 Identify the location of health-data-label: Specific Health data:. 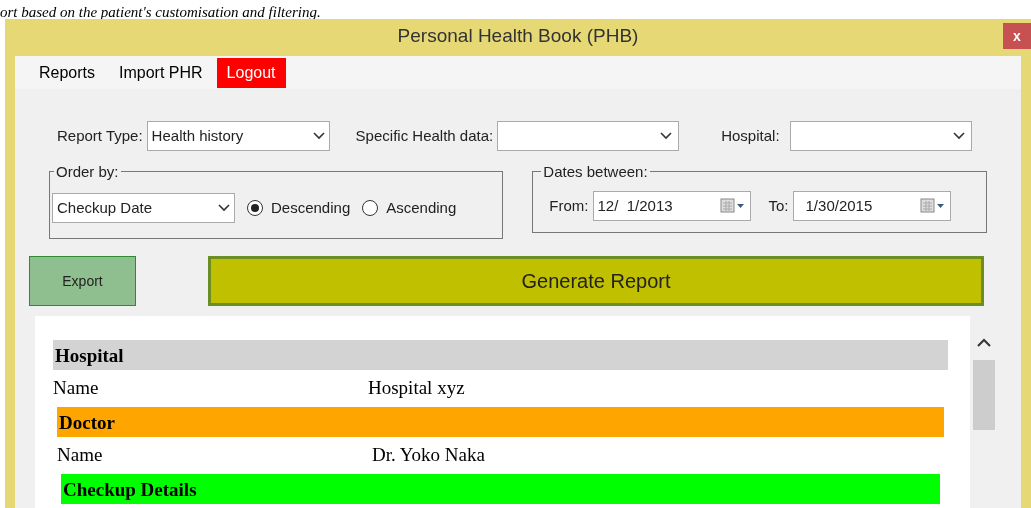
(424, 135).